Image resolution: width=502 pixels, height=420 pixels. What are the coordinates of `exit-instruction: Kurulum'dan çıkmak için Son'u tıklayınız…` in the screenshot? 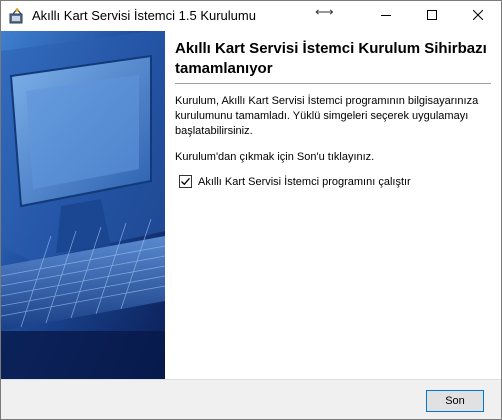 It's located at (275, 157).